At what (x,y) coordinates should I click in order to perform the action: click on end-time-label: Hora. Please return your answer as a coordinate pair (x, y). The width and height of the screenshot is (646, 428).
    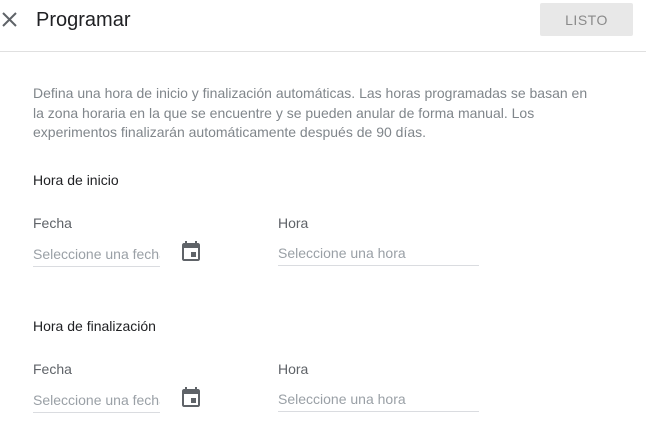
    Looking at the image, I should click on (293, 369).